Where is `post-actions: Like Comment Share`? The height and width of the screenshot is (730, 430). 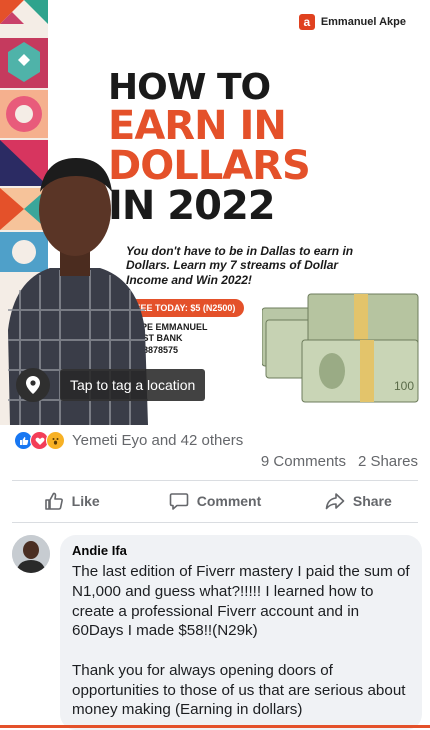 post-actions: Like Comment Share is located at coordinates (215, 501).